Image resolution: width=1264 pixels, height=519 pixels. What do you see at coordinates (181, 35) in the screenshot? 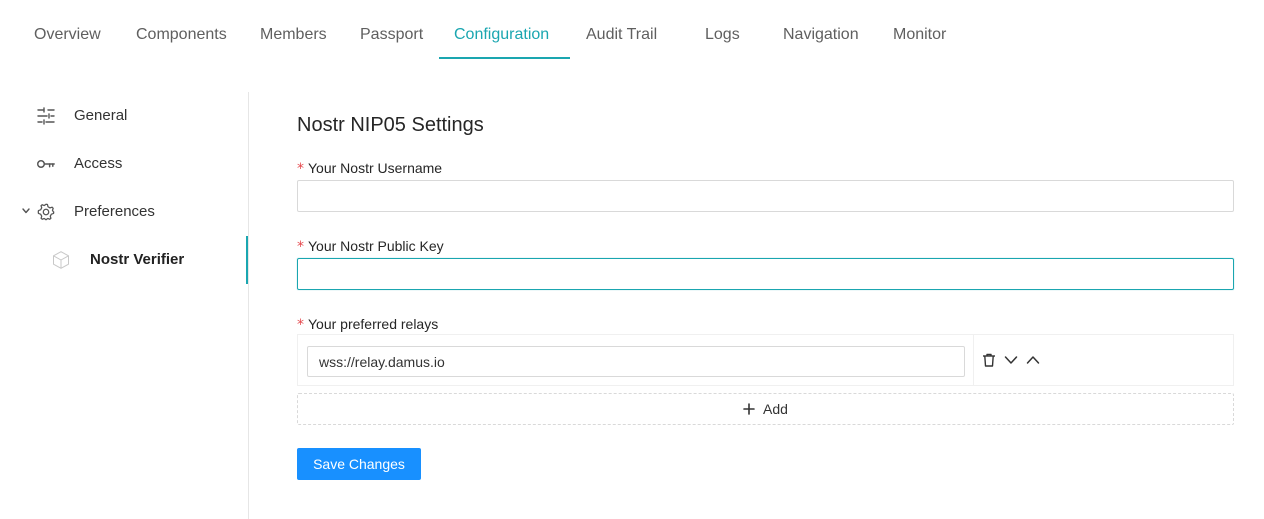
I see `tab-components: Components` at bounding box center [181, 35].